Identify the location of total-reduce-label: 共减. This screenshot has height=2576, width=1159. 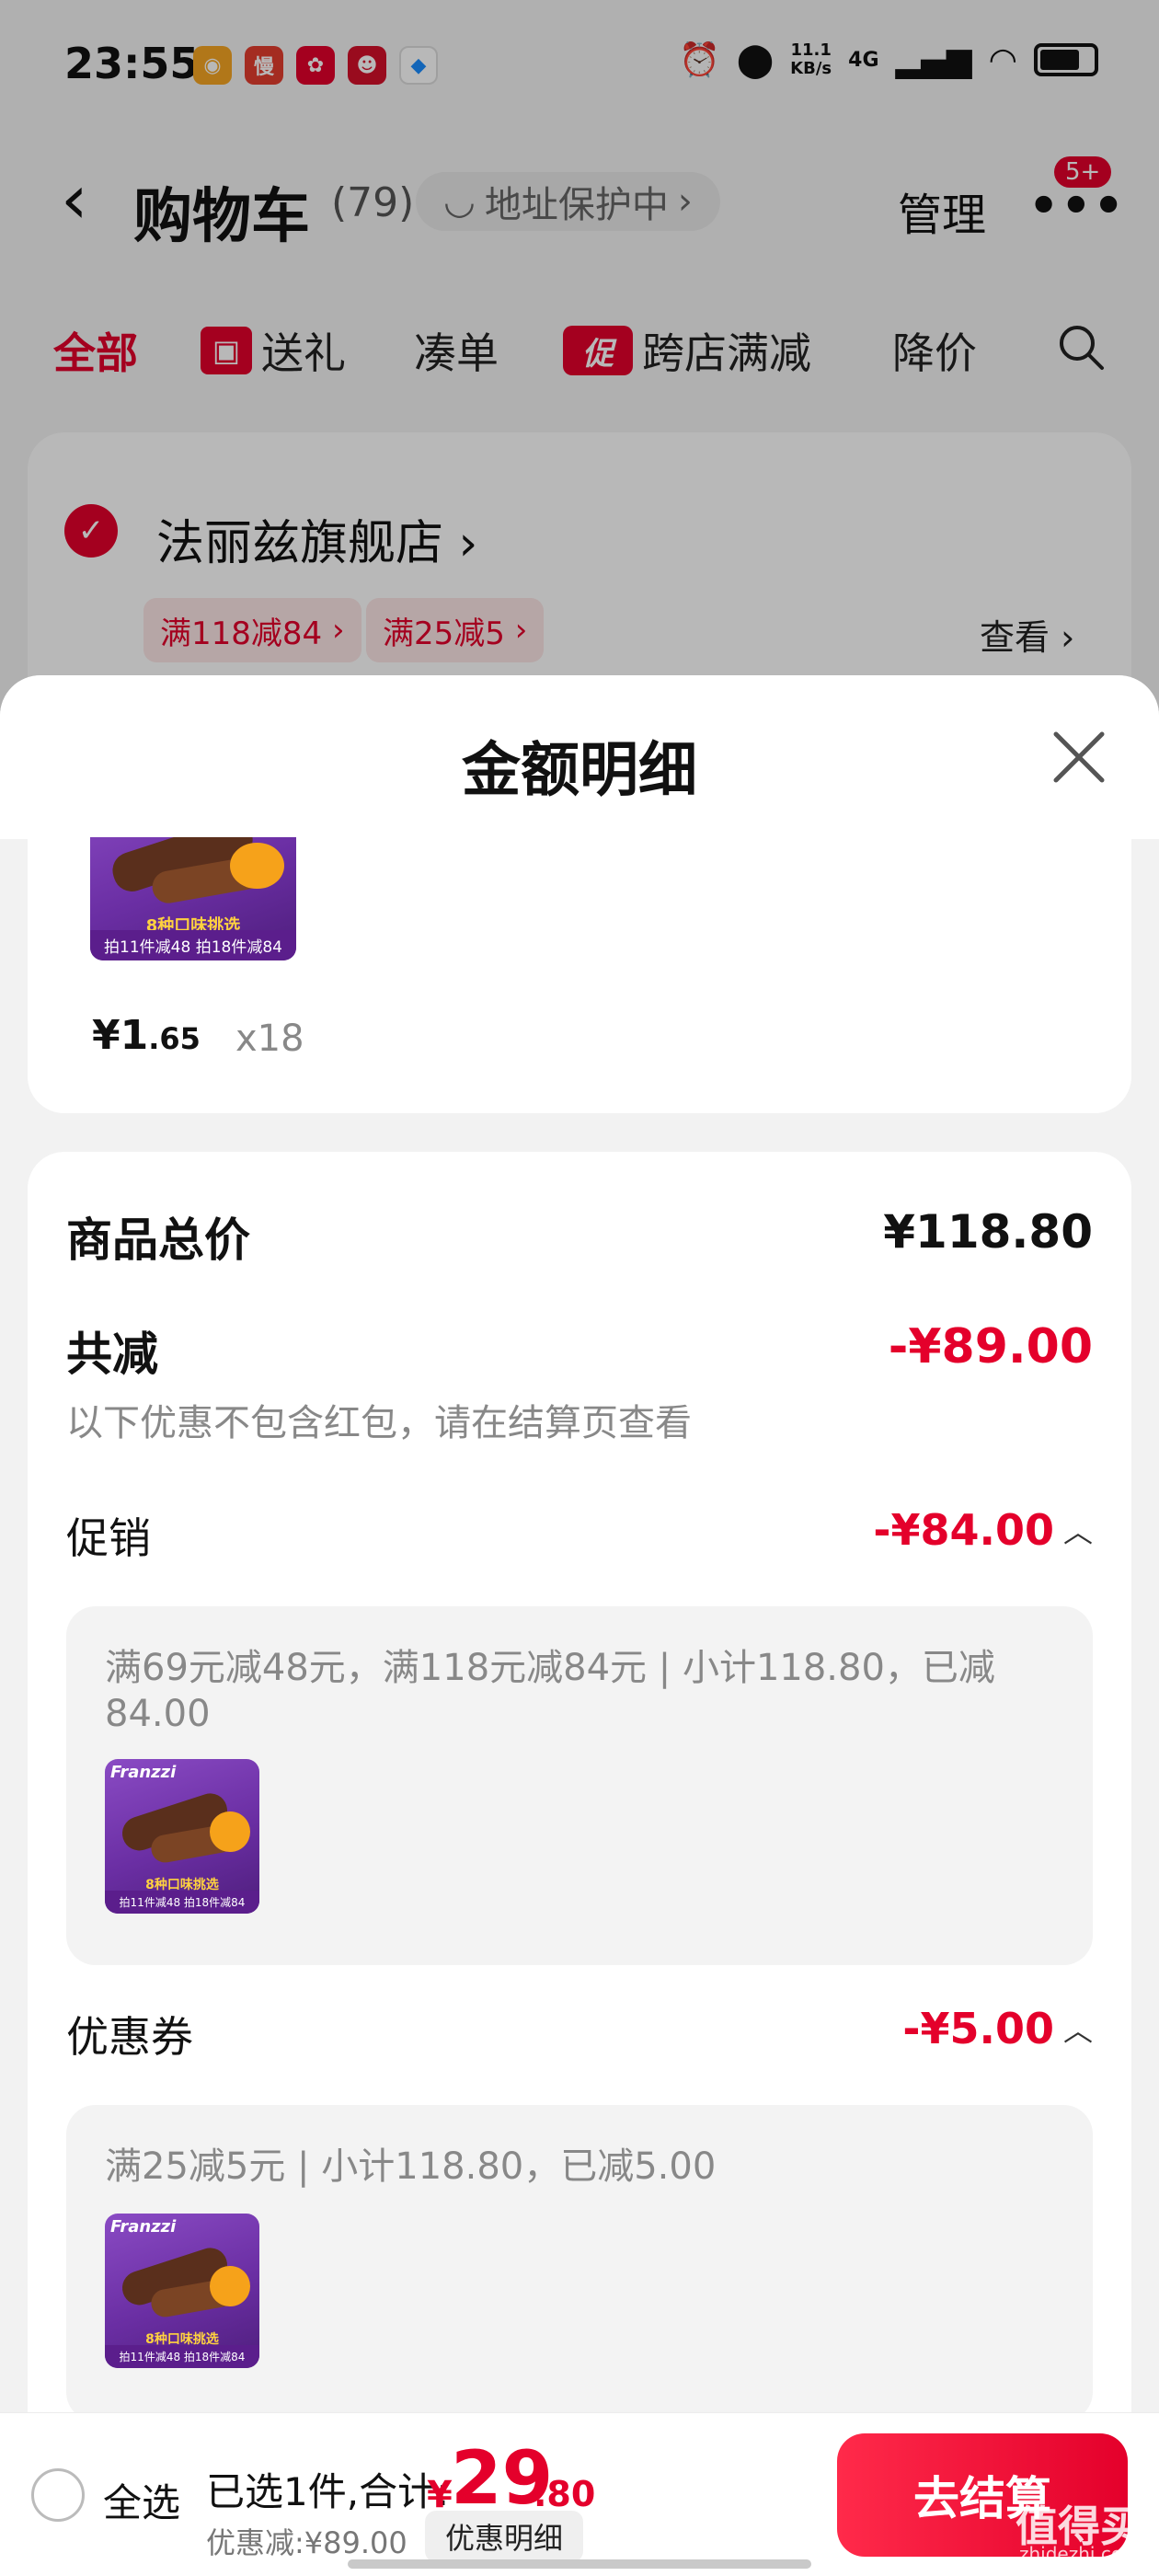
(112, 1354).